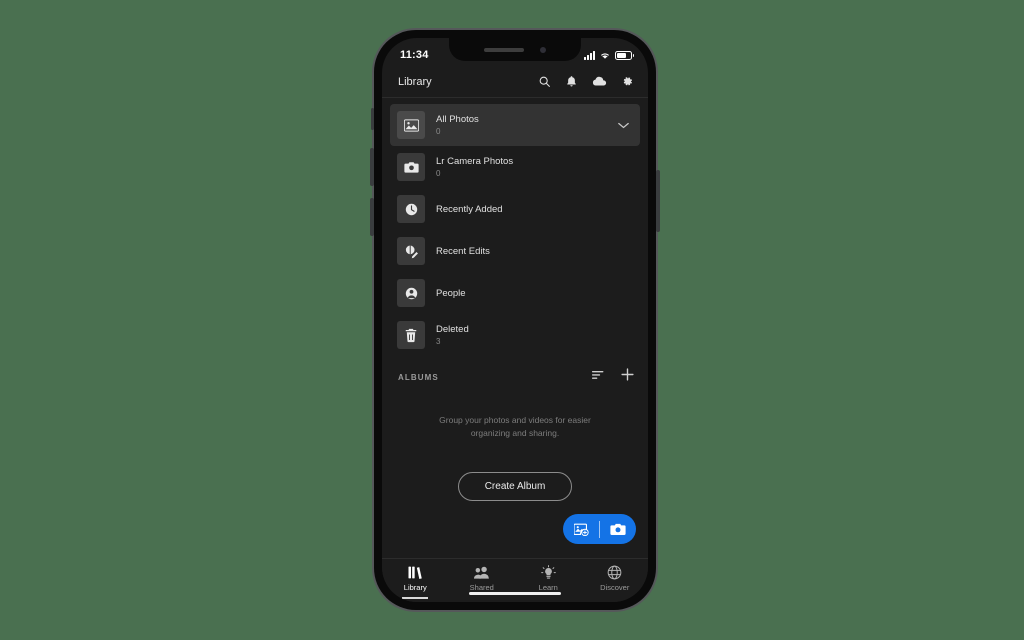 The image size is (1024, 640). What do you see at coordinates (469, 209) in the screenshot?
I see `library-row-title: Recently Added` at bounding box center [469, 209].